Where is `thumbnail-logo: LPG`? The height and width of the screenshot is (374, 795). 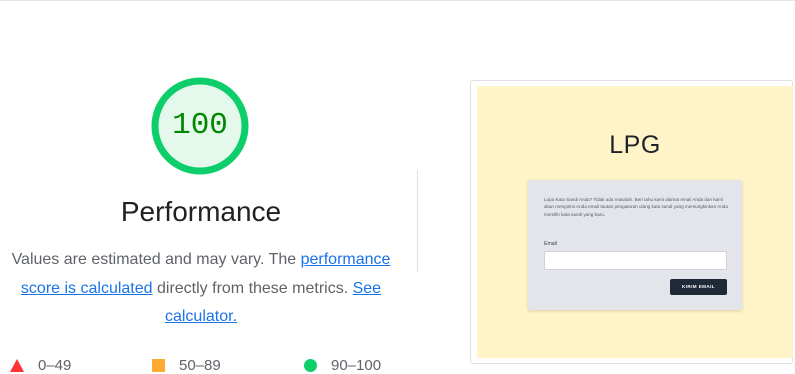
thumbnail-logo: LPG is located at coordinates (635, 145).